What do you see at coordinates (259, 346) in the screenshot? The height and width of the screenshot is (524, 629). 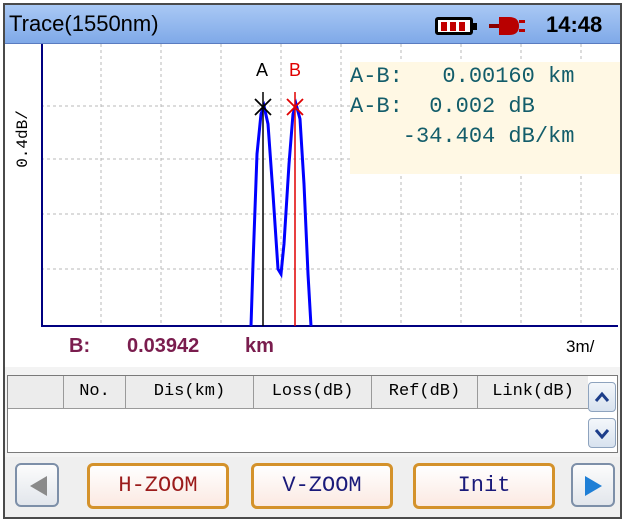 I see `cursor-b-unit: km` at bounding box center [259, 346].